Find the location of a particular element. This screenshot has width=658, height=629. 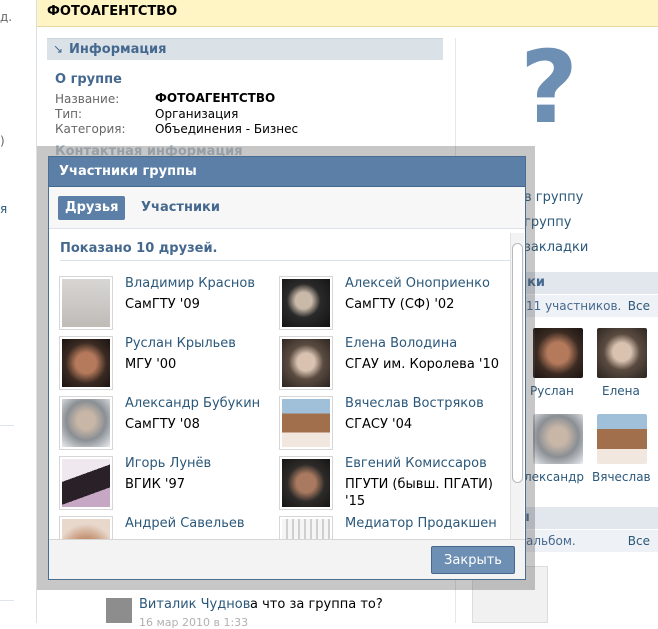

arrow-down-right-icon: ↘ is located at coordinates (58, 49).